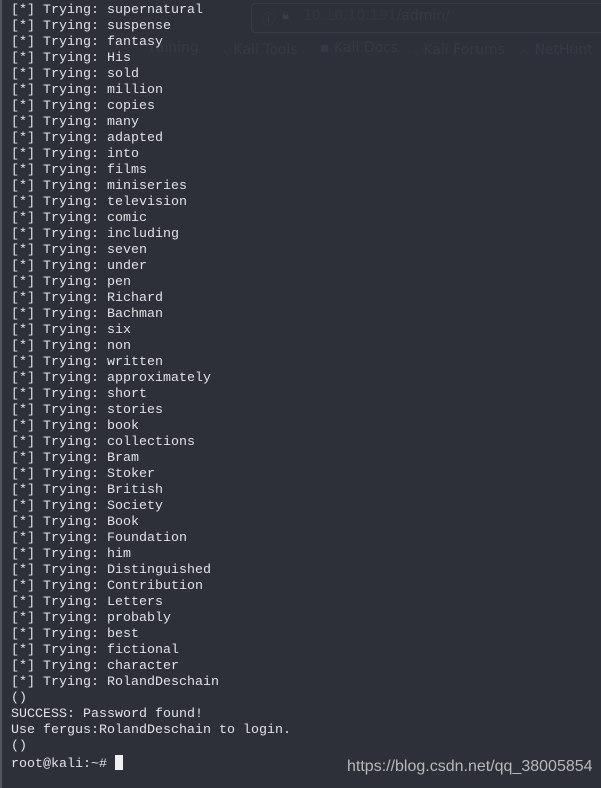 The image size is (601, 788). What do you see at coordinates (151, 427) in the screenshot?
I see `trying-line: [*] Trying: book` at bounding box center [151, 427].